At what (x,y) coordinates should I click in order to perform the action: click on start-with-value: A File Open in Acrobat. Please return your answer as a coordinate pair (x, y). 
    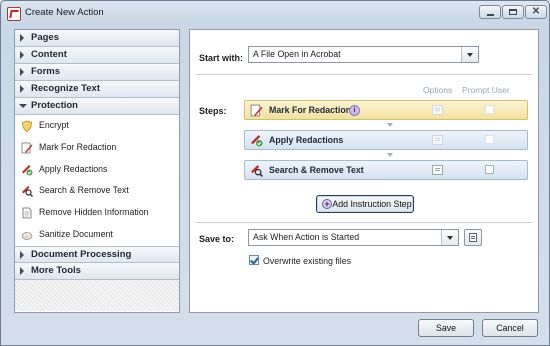
    Looking at the image, I should click on (297, 54).